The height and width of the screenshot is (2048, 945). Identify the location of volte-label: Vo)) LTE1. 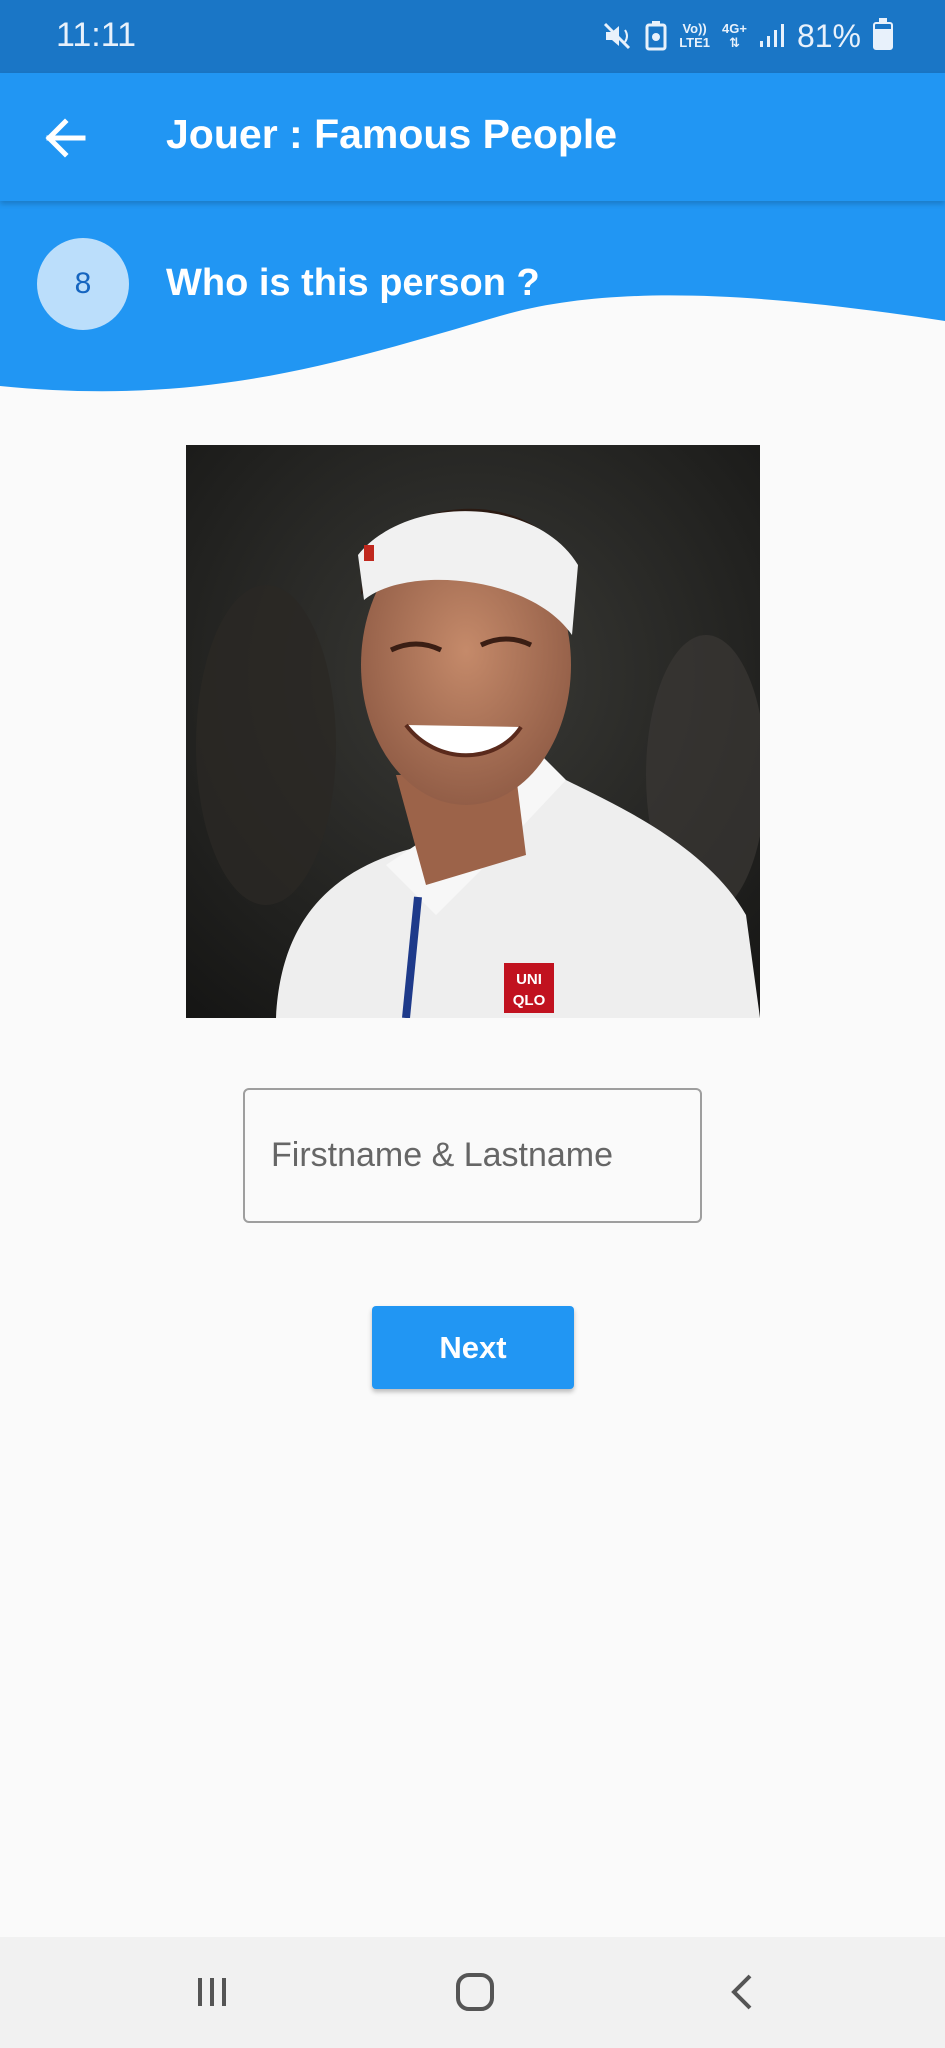
(694, 36).